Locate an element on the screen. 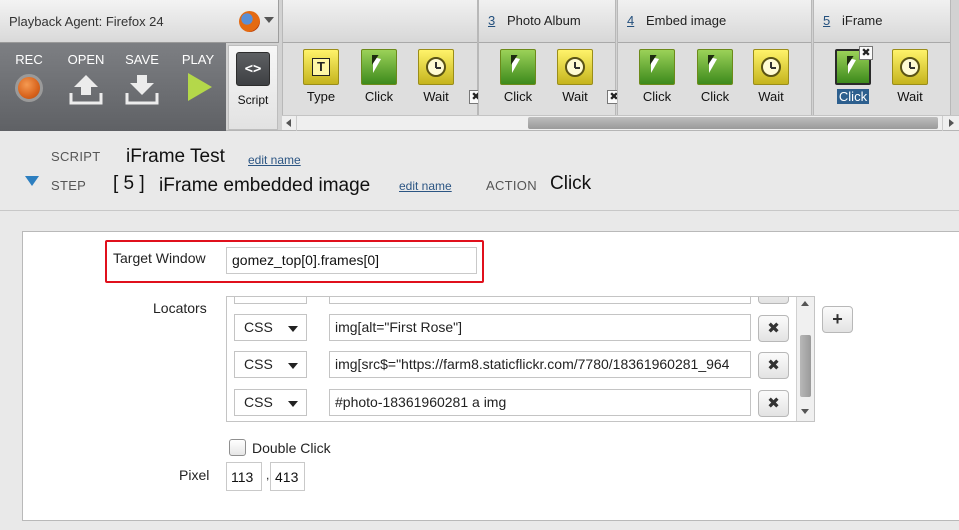  locator-value-input: img[alt="First Rose"] is located at coordinates (540, 327).